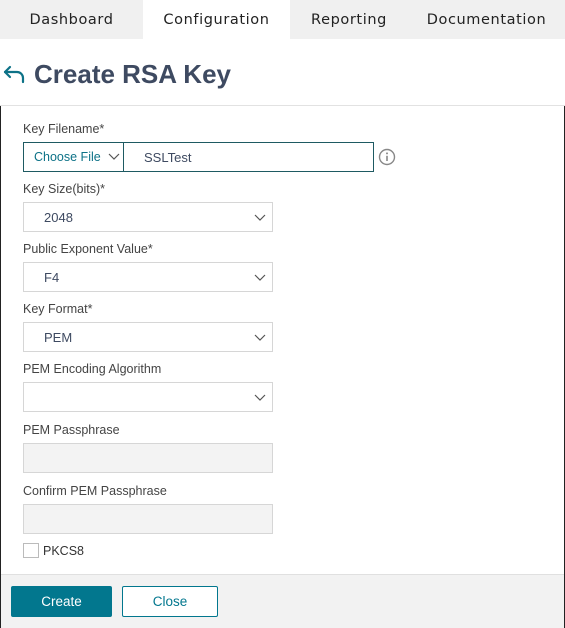 The image size is (565, 628). Describe the element at coordinates (282, 72) in the screenshot. I see `page-header: Create RSA Key` at that location.